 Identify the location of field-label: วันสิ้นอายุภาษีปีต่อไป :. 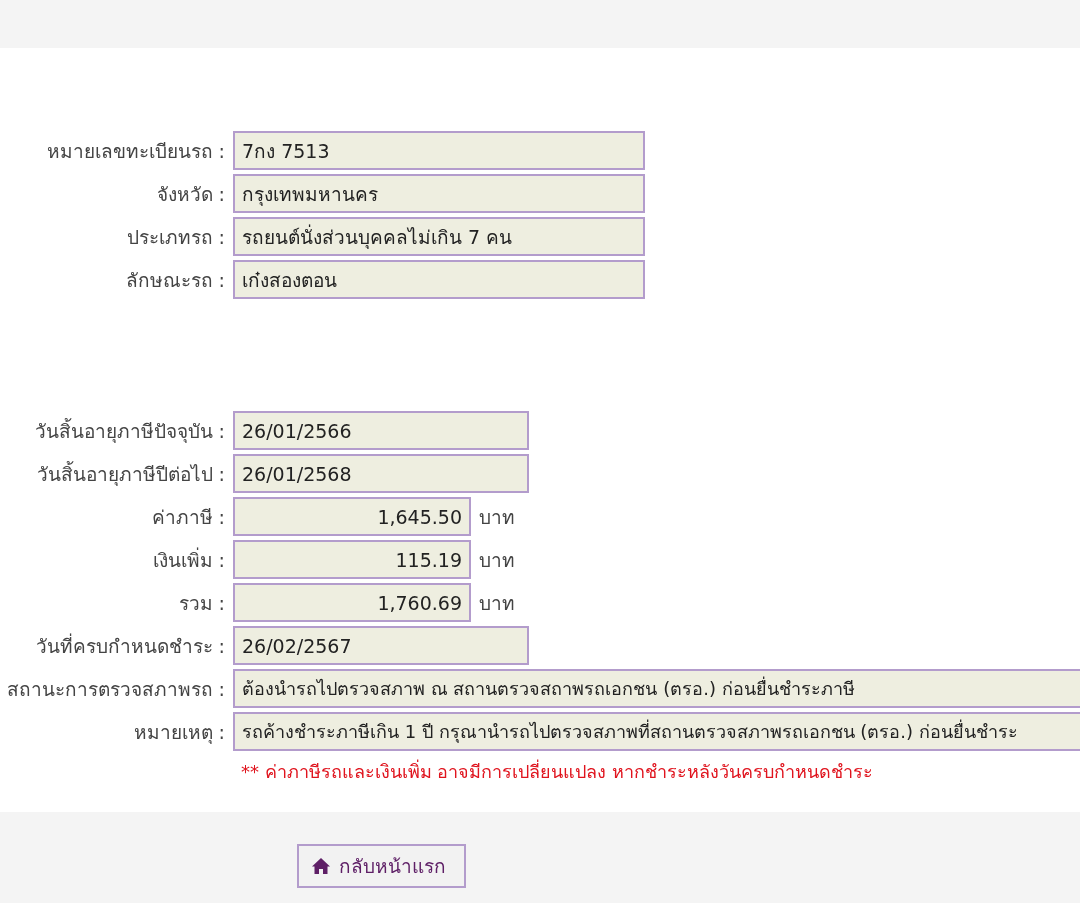
(130, 474).